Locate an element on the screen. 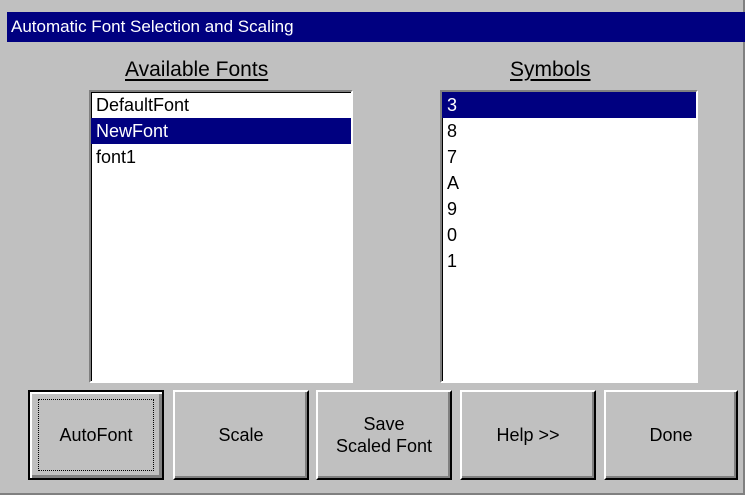 The height and width of the screenshot is (495, 745). symbols-heading: Symbols is located at coordinates (550, 69).